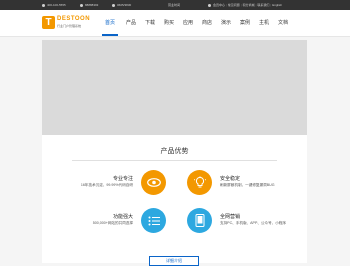  Describe the element at coordinates (153, 220) in the screenshot. I see `list-icon` at that location.